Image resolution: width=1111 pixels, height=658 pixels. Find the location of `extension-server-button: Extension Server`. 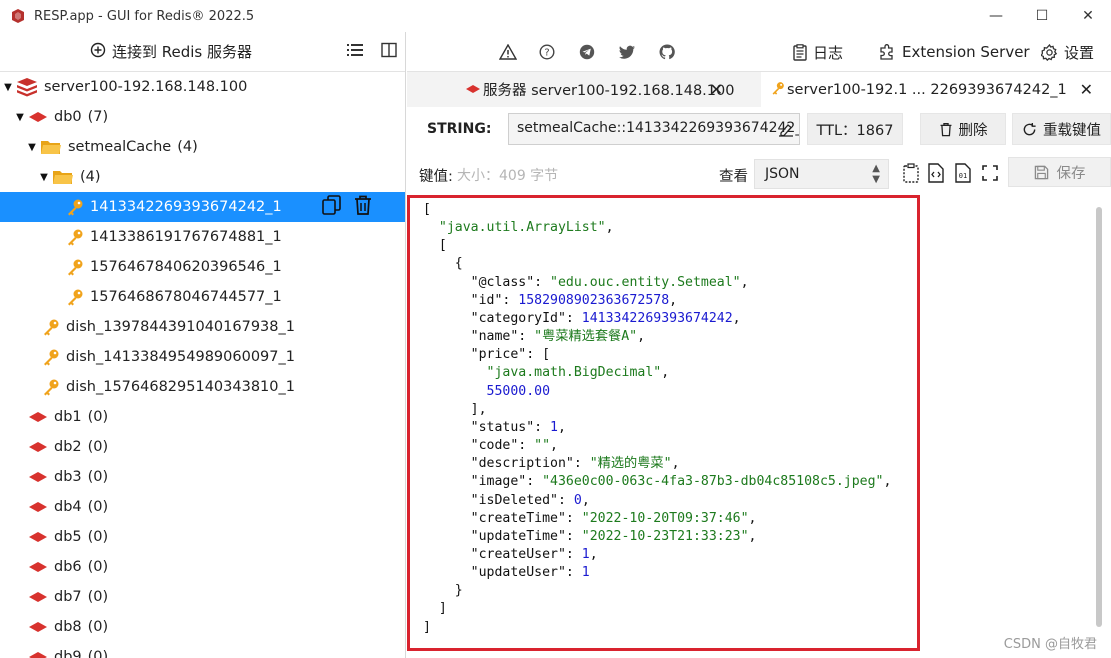

extension-server-button: Extension Server is located at coordinates (954, 52).